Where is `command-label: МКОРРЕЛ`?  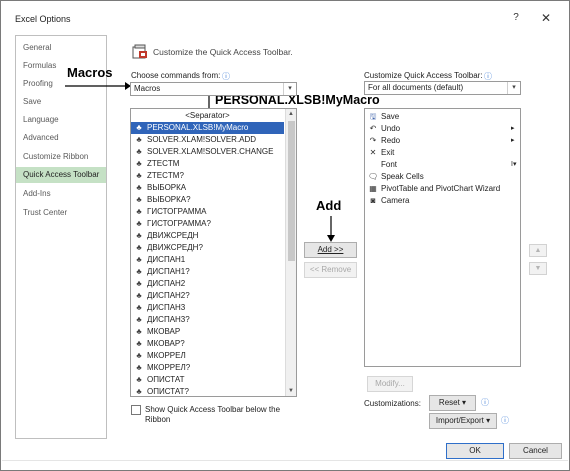
command-label: МКОРРЕЛ is located at coordinates (166, 355).